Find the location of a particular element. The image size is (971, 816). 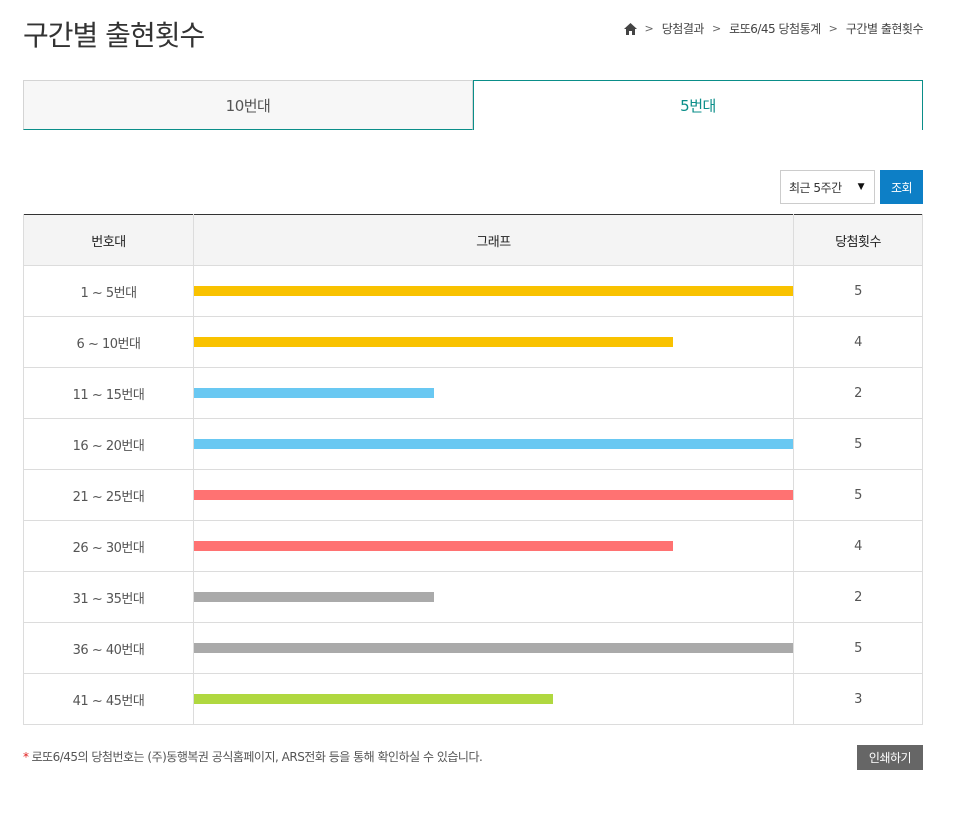

breadcrumb: > 당첨결과 > 로또6/45 당첨통계 > 구간별 출현횟수 is located at coordinates (773, 28).